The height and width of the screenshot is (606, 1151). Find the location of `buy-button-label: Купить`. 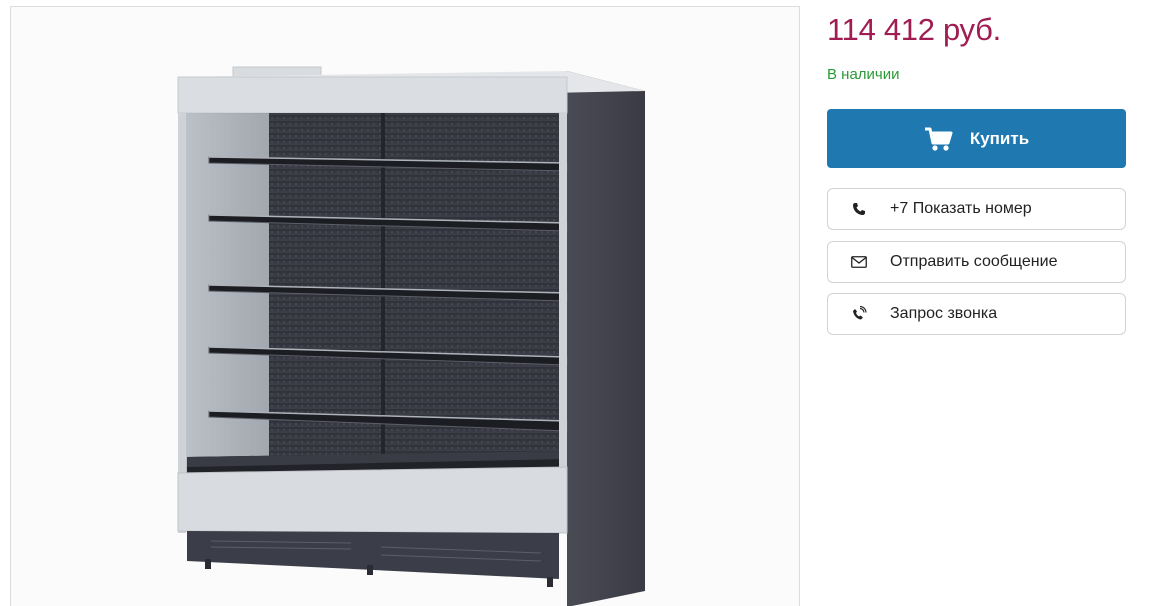

buy-button-label: Купить is located at coordinates (999, 138).